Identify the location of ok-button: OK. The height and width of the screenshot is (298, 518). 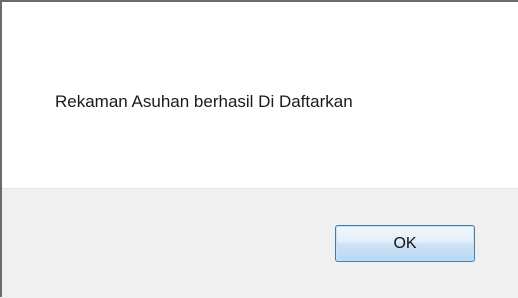
(405, 243).